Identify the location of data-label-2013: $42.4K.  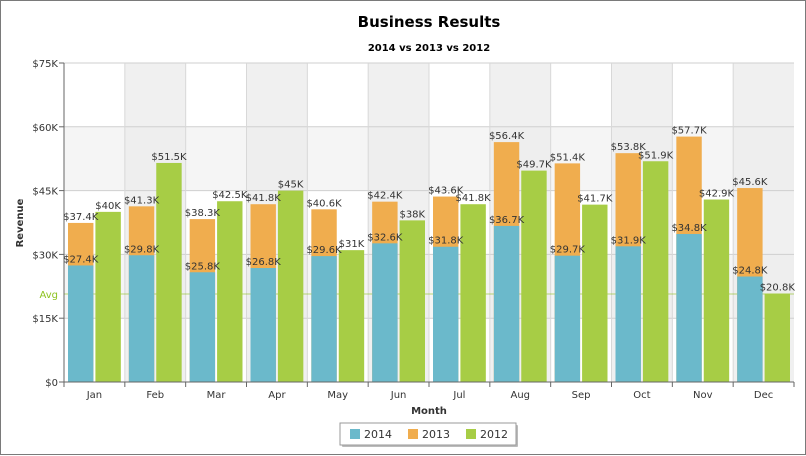
(385, 196).